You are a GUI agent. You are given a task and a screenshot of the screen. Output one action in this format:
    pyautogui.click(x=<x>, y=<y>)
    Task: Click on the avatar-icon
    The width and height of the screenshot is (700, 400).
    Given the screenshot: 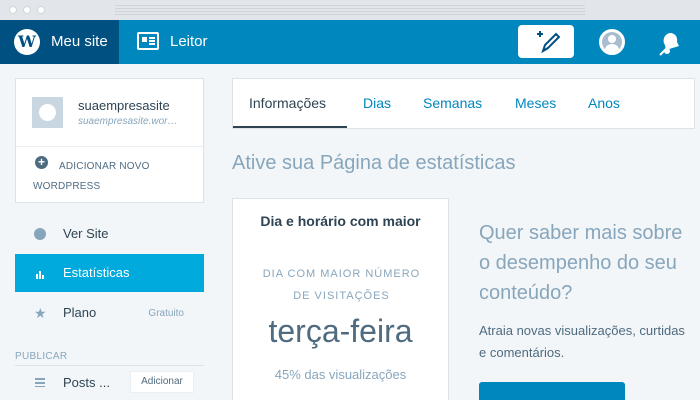 What is the action you would take?
    pyautogui.click(x=612, y=42)
    